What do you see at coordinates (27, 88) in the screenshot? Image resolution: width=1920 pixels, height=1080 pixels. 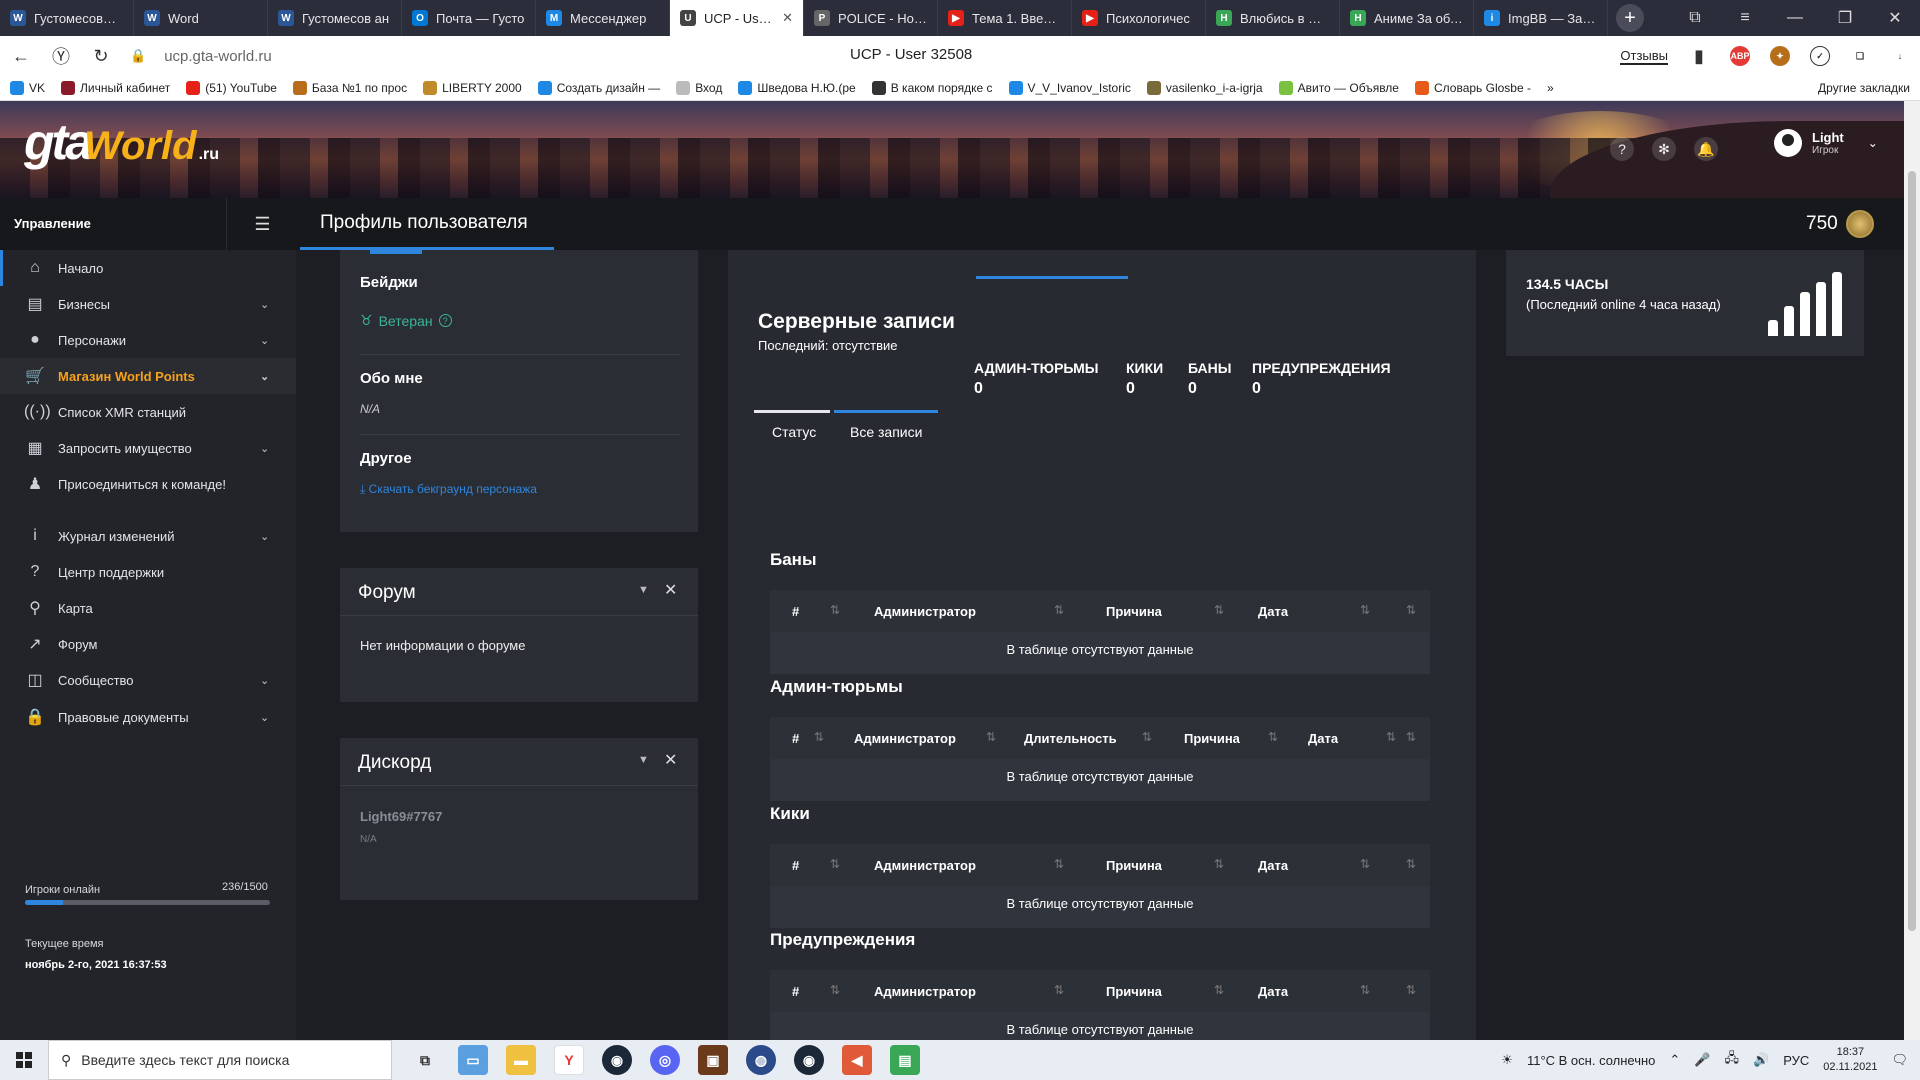 I see `bookmark-item: VK` at bounding box center [27, 88].